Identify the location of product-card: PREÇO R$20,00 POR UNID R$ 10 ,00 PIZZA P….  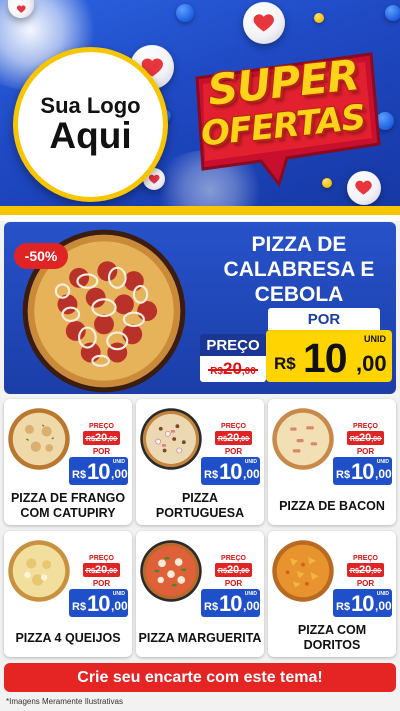
(200, 462).